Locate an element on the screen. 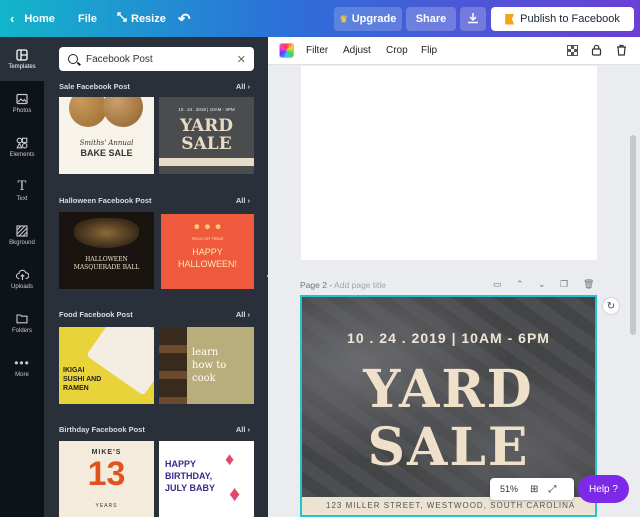 This screenshot has height=517, width=640. mask-image is located at coordinates (106, 233).